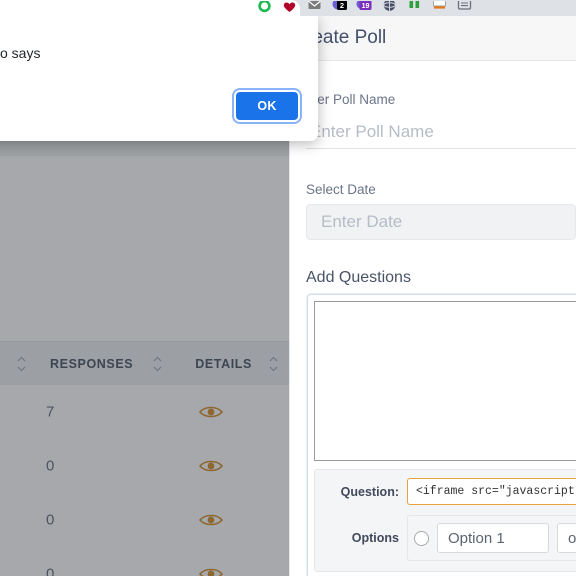  I want to click on browser-toolbar-strip: 2 19, so click(288, 8).